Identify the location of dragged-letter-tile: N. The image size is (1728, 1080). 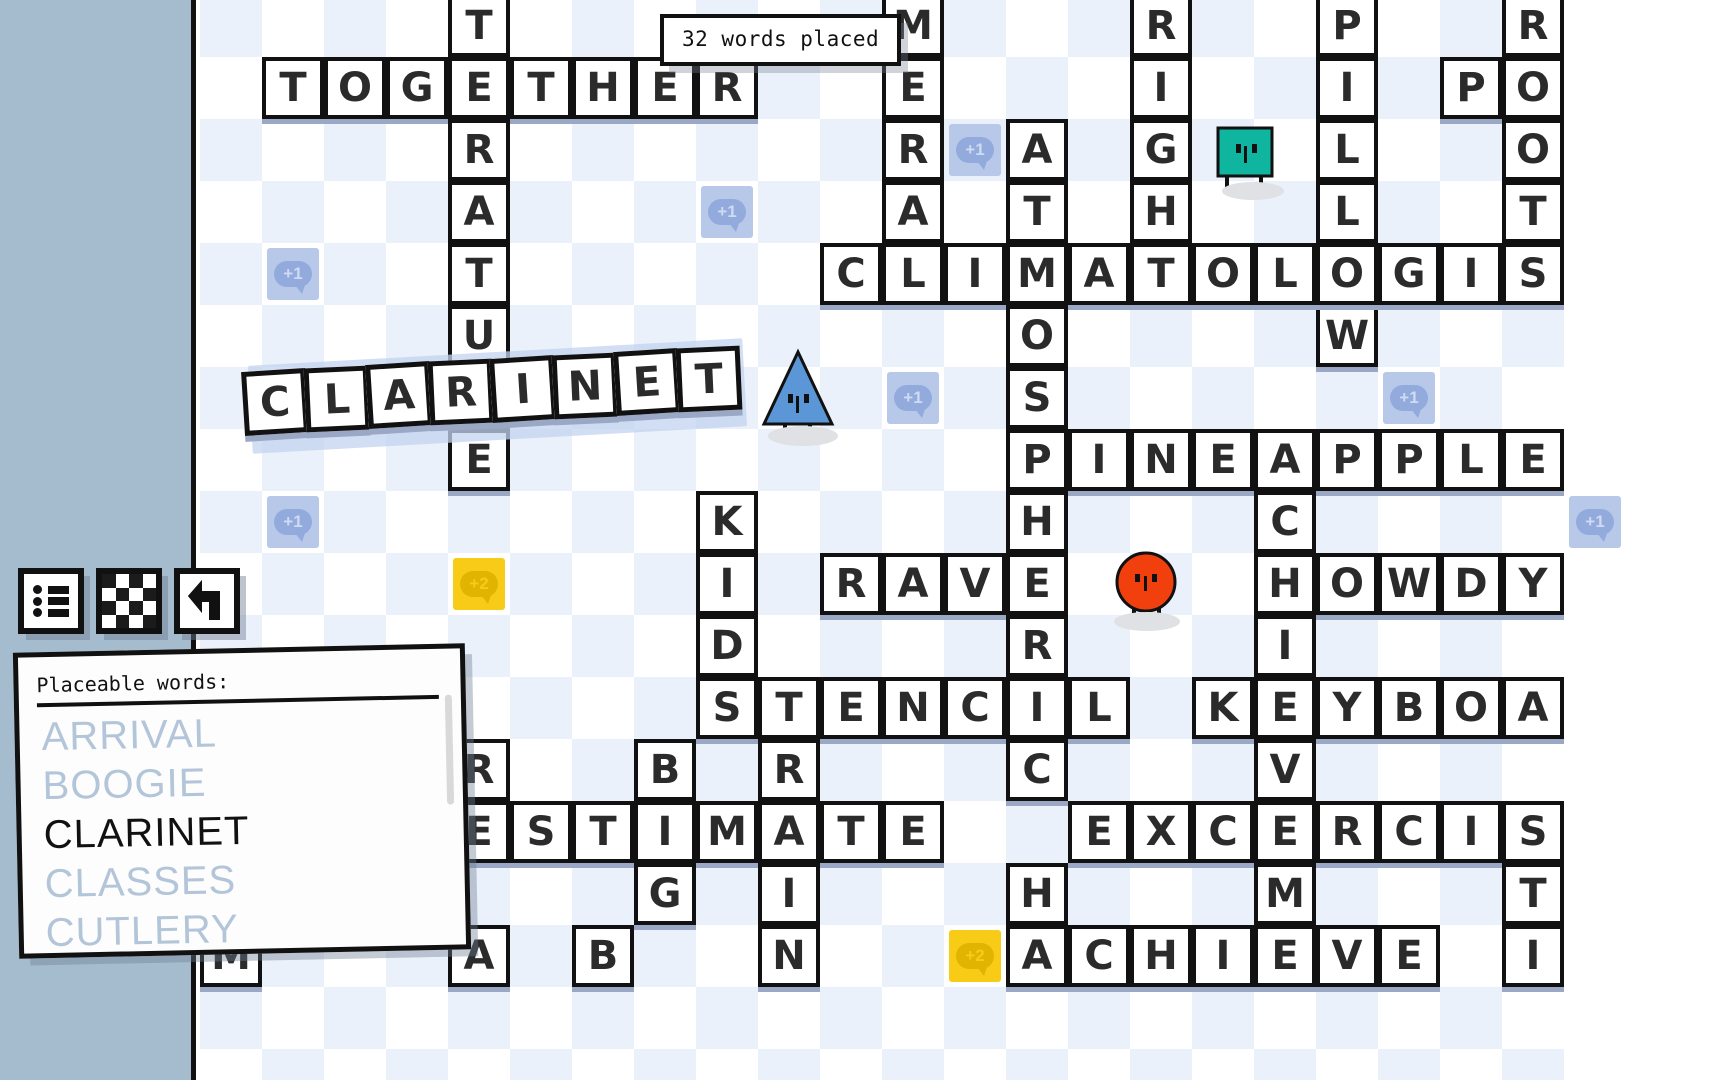
(585, 385).